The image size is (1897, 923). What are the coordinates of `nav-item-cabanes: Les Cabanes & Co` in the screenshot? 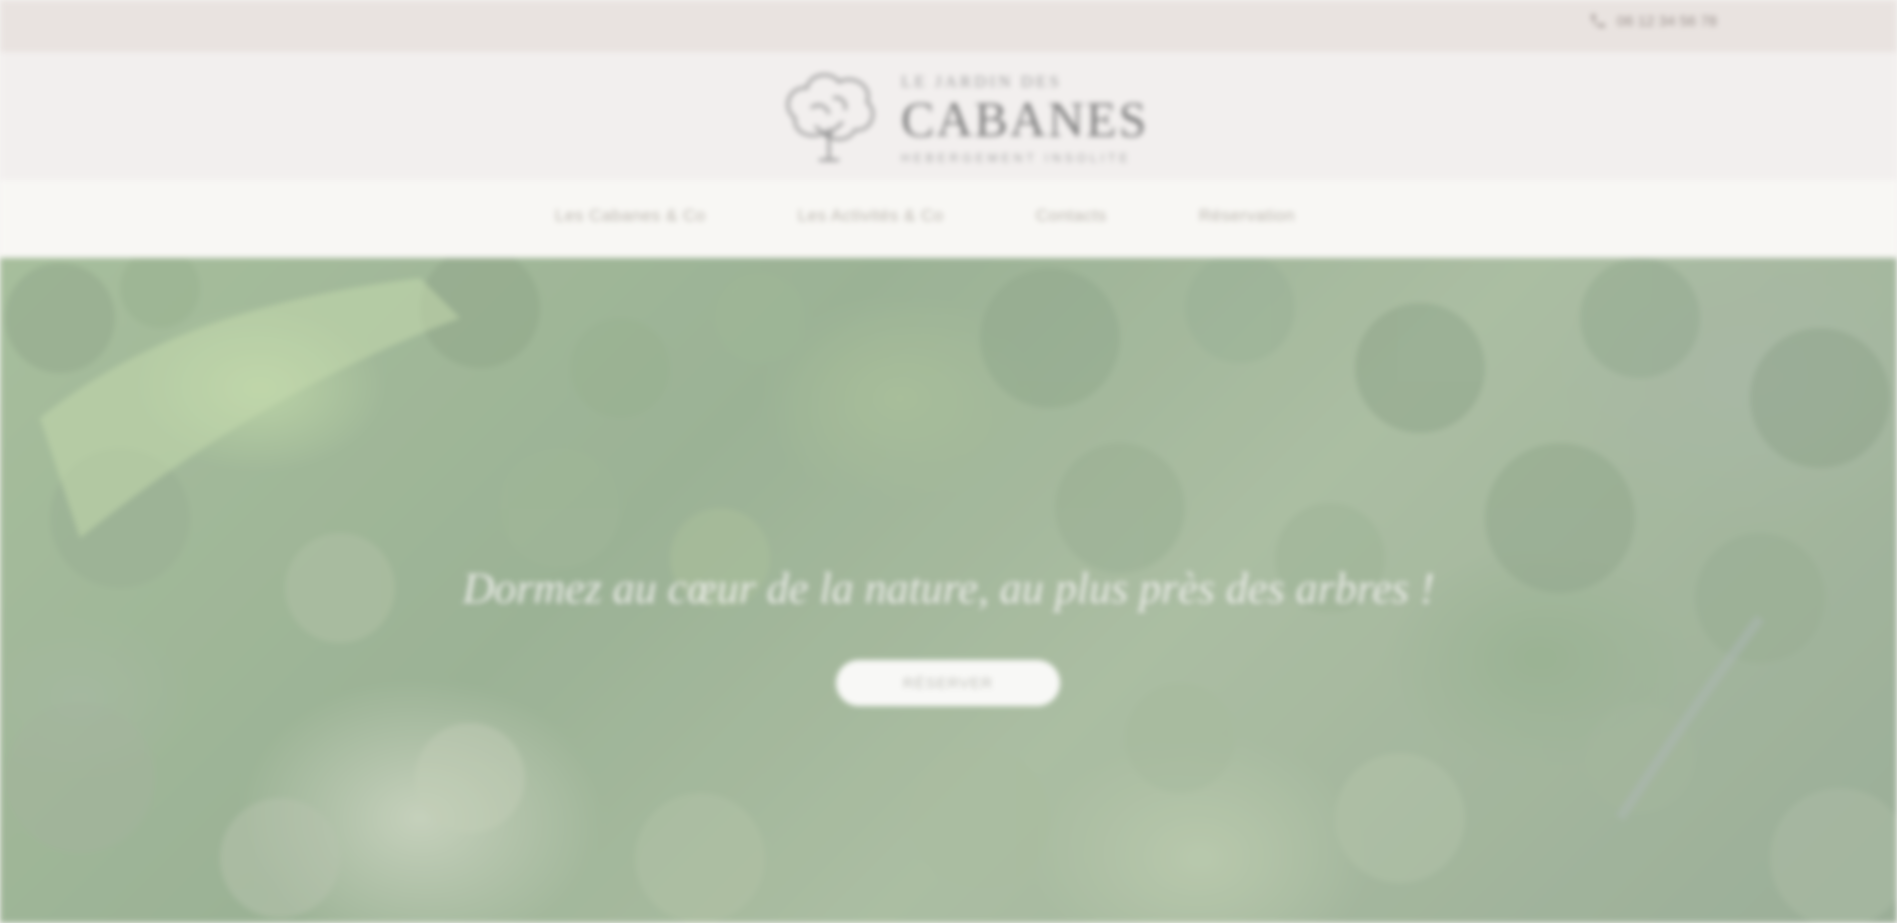 It's located at (630, 216).